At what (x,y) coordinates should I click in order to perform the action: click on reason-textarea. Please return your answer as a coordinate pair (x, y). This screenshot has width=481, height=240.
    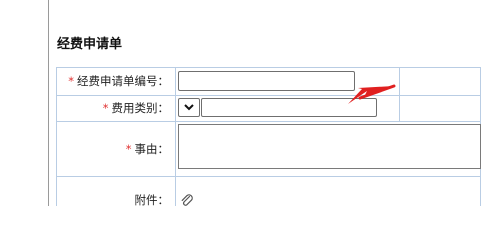
    Looking at the image, I should click on (329, 146).